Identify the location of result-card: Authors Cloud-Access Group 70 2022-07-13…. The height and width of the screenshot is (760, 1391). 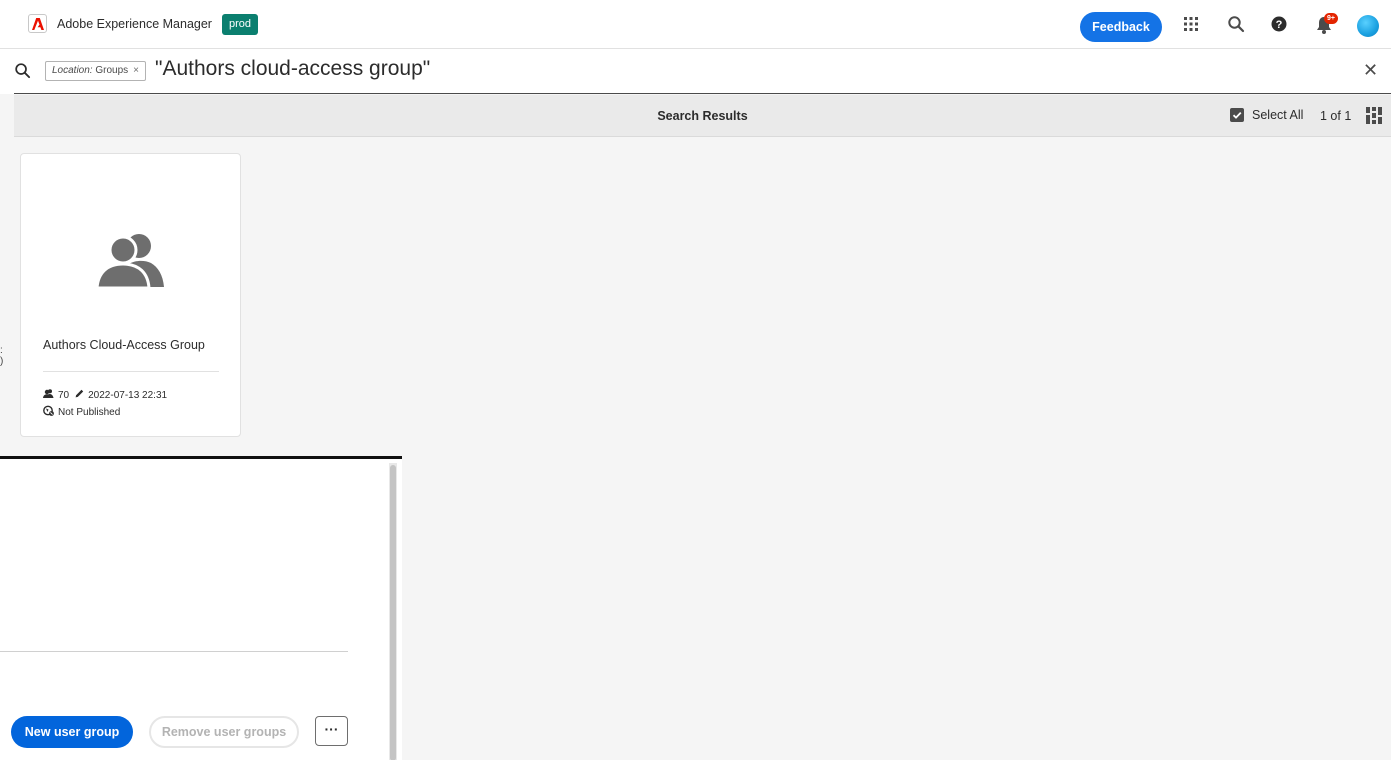
(130, 295).